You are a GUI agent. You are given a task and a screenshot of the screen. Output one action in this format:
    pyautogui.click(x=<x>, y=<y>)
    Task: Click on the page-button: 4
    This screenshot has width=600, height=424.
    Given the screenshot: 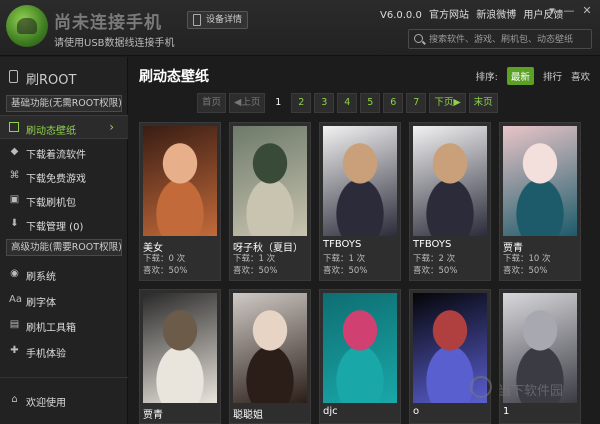 What is the action you would take?
    pyautogui.click(x=347, y=103)
    